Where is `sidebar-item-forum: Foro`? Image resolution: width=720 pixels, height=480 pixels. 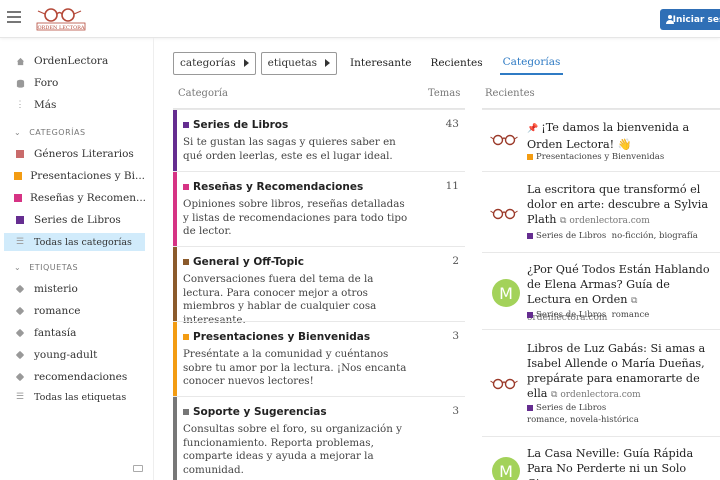 sidebar-item-forum: Foro is located at coordinates (74, 83).